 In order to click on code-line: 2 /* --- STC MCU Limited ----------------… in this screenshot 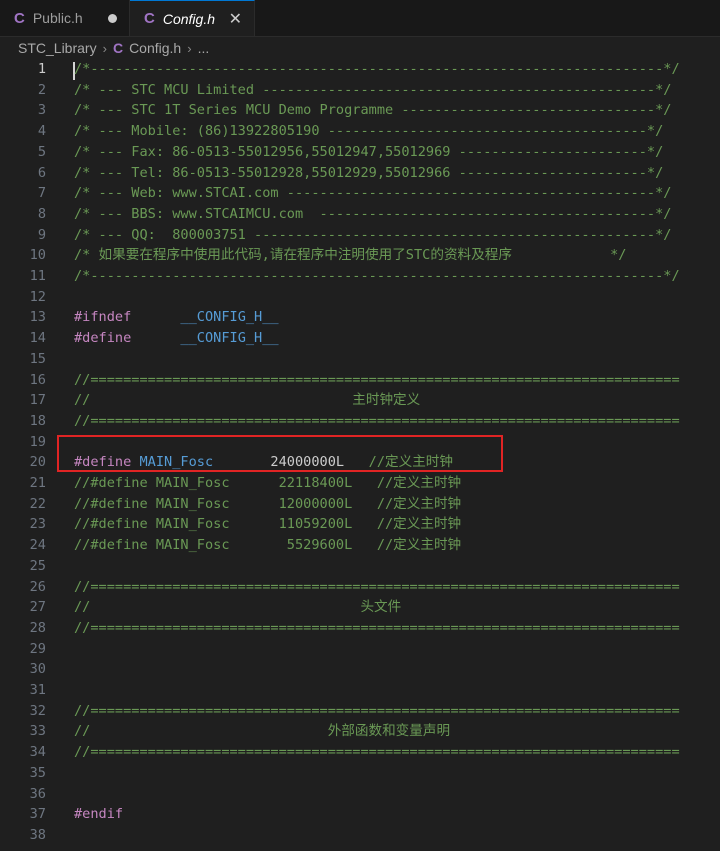, I will do `click(360, 90)`.